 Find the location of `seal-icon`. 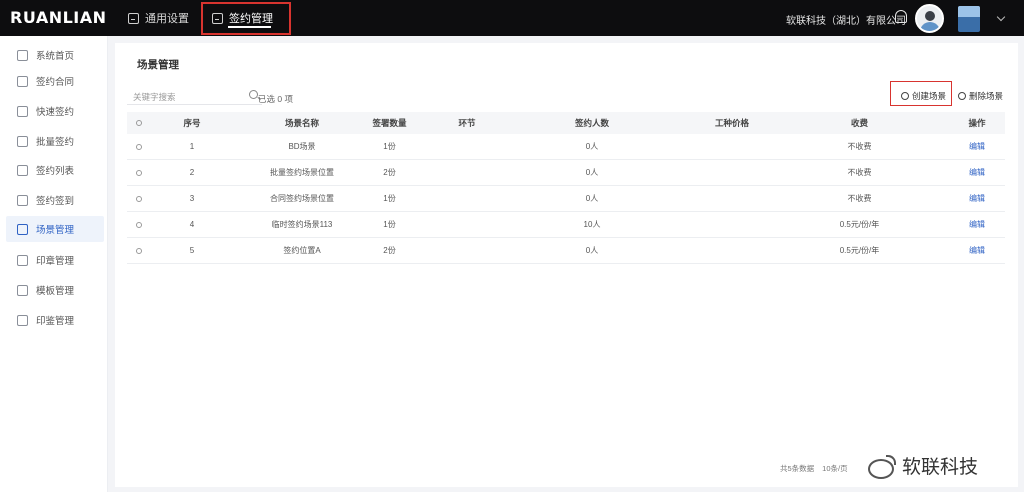

seal-icon is located at coordinates (22, 260).